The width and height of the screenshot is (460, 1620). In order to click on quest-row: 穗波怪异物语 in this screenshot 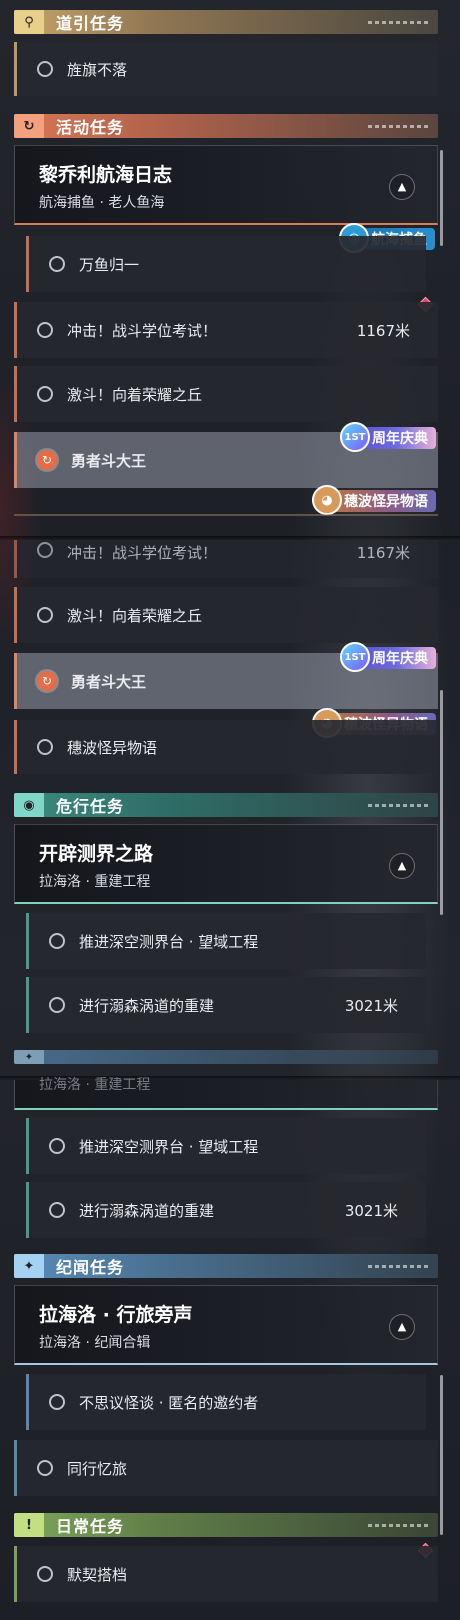, I will do `click(226, 747)`.